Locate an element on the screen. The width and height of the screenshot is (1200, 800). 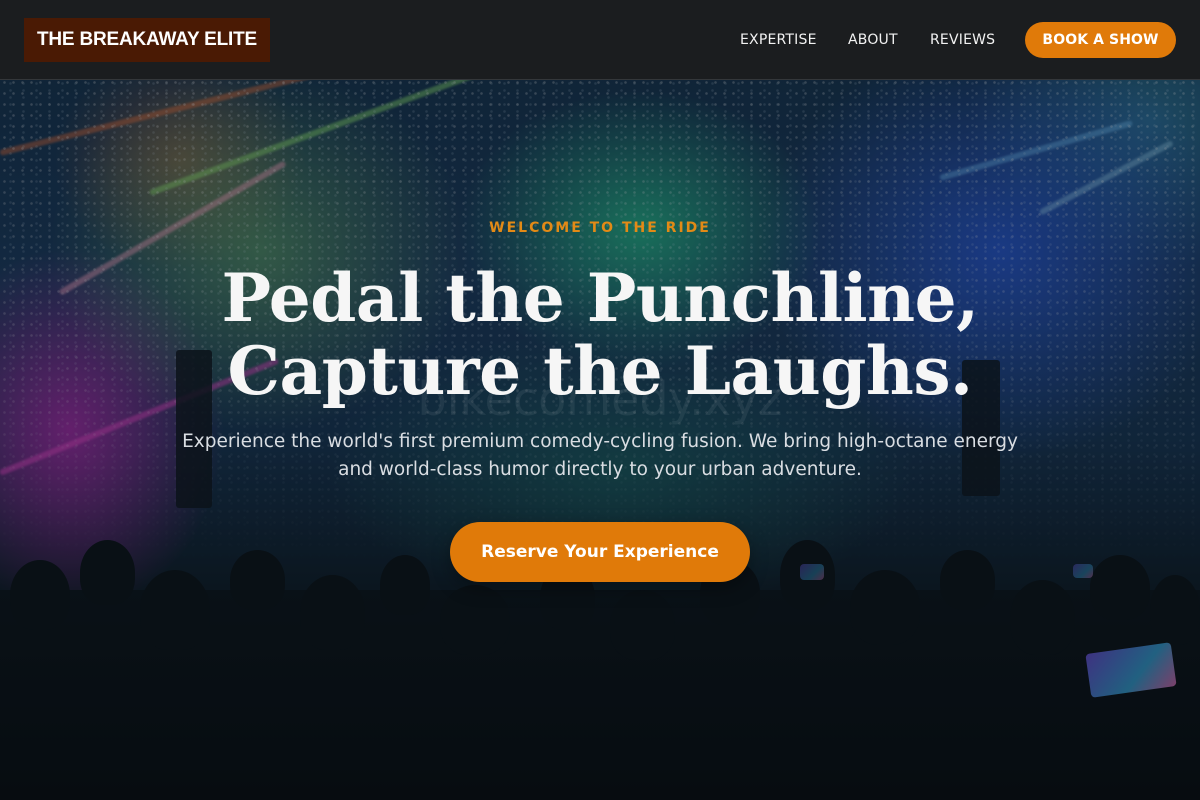
reserve-experience-button: Reserve Your Experience is located at coordinates (600, 552).